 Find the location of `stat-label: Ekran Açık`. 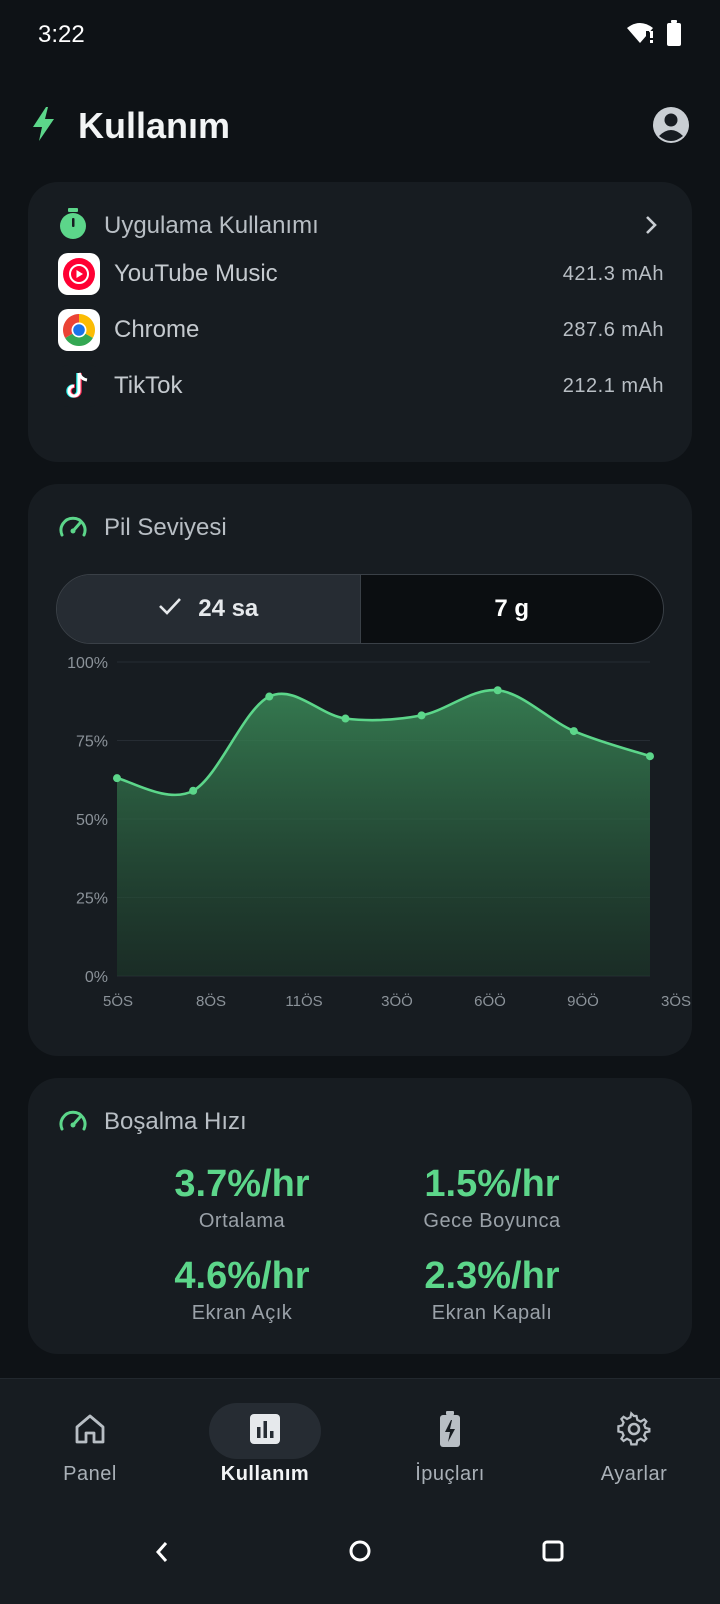

stat-label: Ekran Açık is located at coordinates (242, 1313).